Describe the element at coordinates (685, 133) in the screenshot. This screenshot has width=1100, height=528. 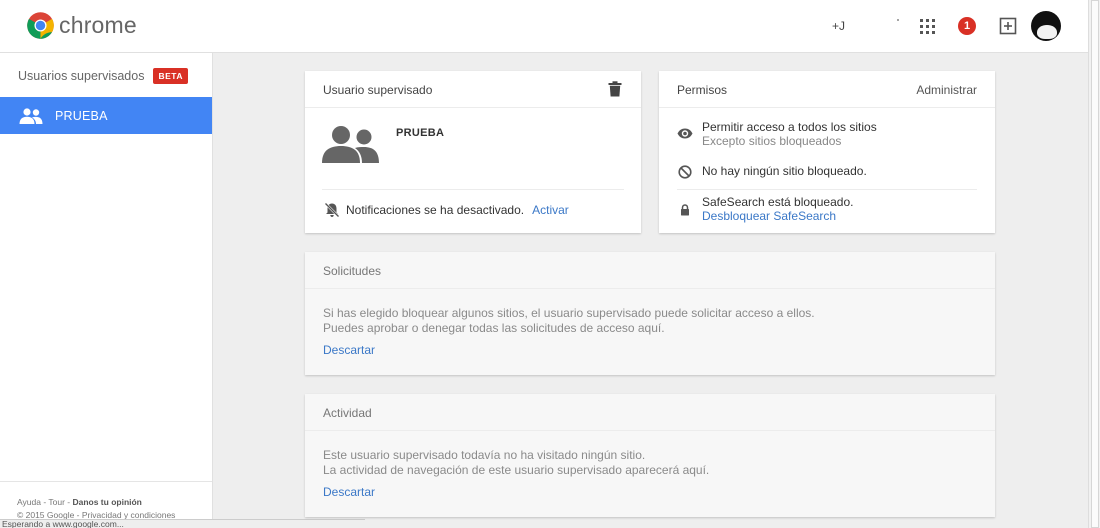
I see `eye-icon` at that location.